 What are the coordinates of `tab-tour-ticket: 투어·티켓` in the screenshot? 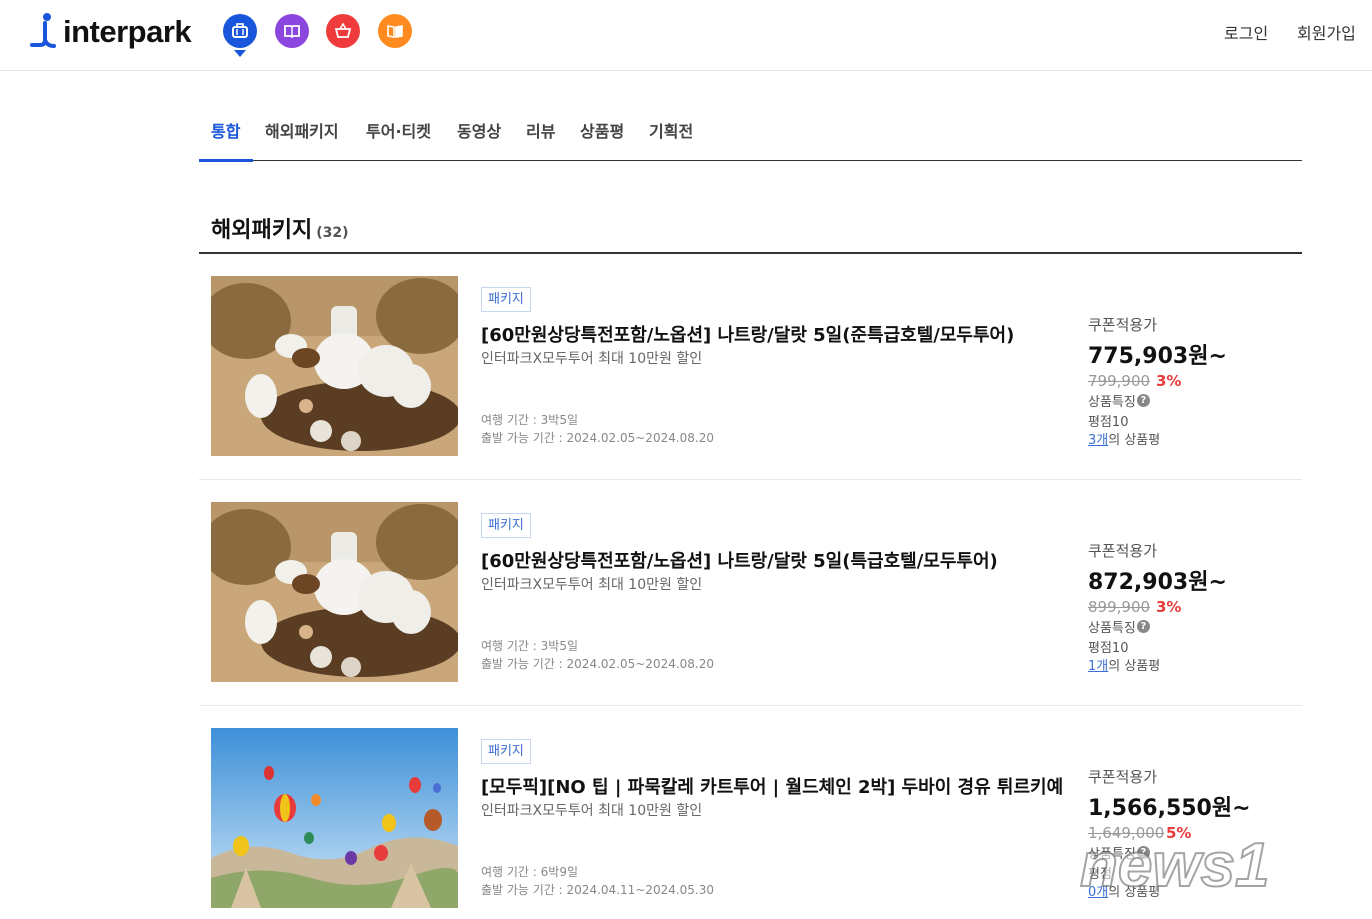 It's located at (398, 130).